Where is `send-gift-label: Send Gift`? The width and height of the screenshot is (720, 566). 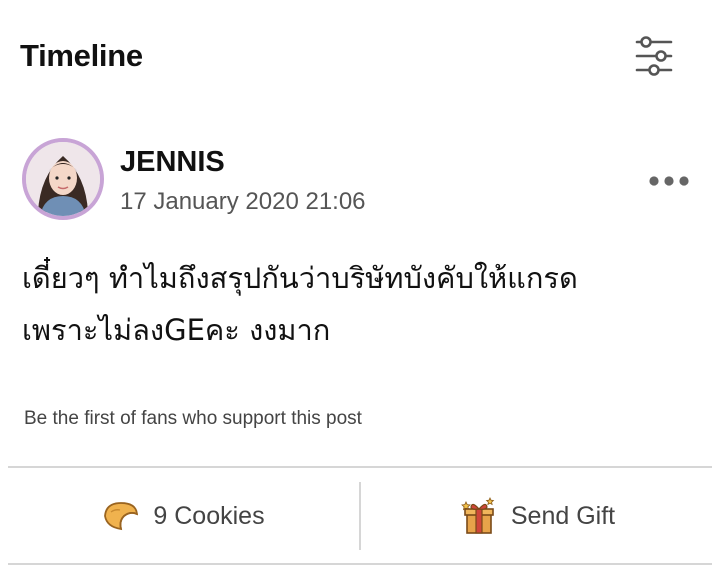
send-gift-label: Send Gift is located at coordinates (563, 515).